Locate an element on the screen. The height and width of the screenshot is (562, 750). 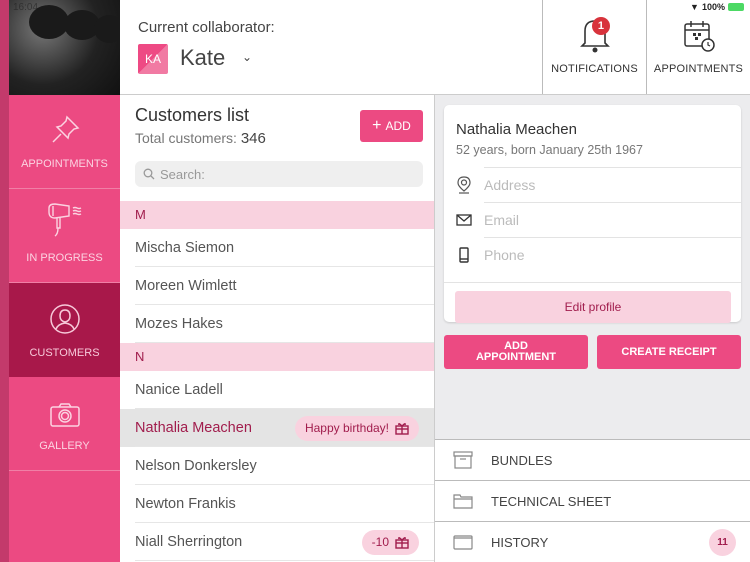
customer-menu: BUNDLES TECHNICAL SHEET HISTORY 11 is located at coordinates (592, 500).